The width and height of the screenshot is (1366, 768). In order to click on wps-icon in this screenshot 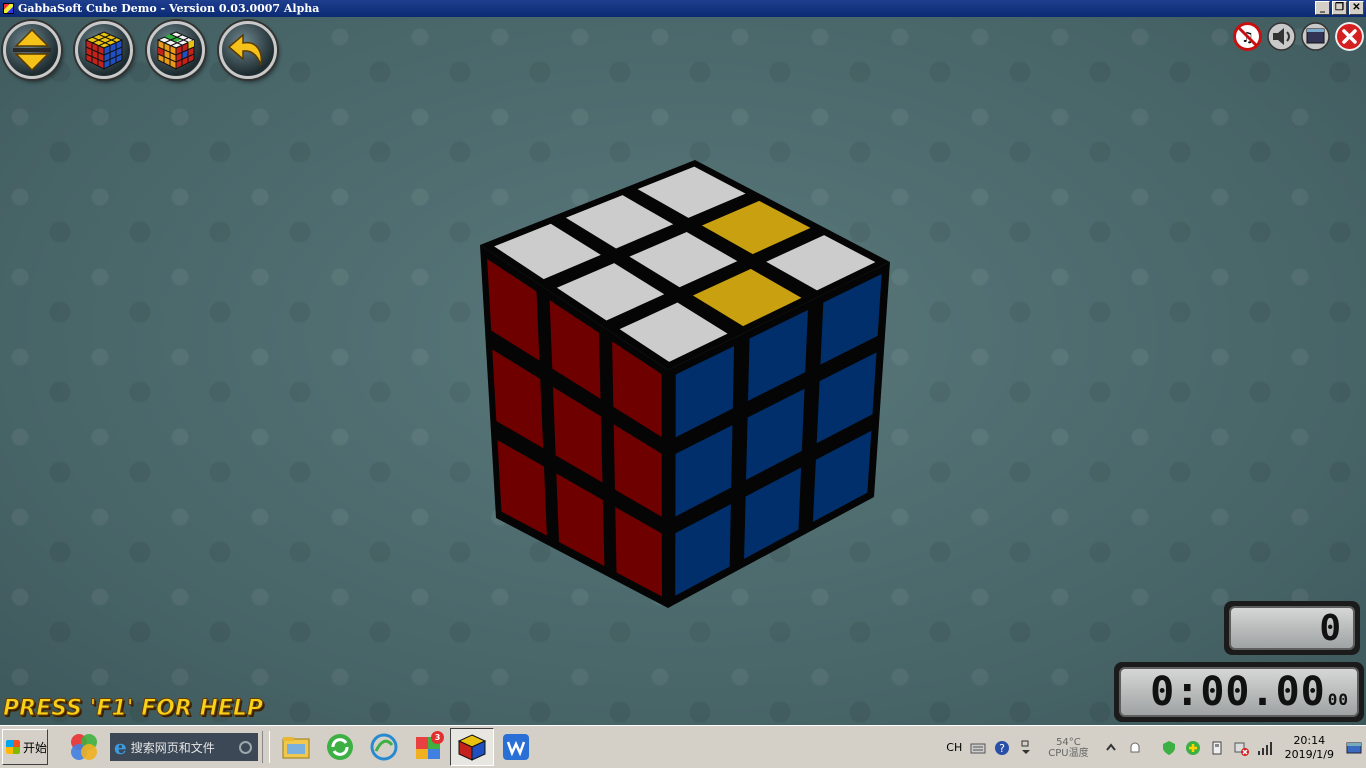, I will do `click(516, 747)`.